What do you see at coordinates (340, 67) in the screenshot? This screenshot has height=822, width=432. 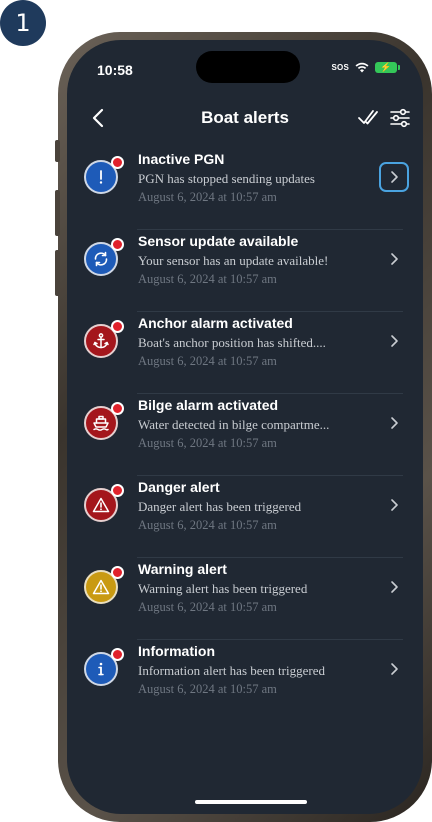 I see `sos-indicator: SOS` at bounding box center [340, 67].